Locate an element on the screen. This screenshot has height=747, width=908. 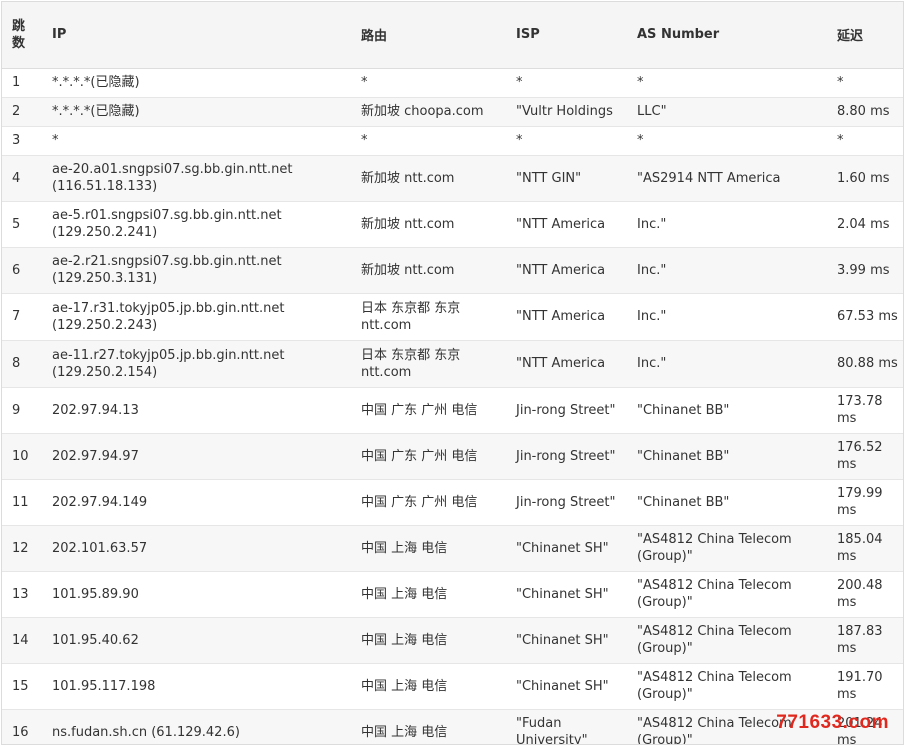
isp-cell: "Fudan University" is located at coordinates (566, 726).